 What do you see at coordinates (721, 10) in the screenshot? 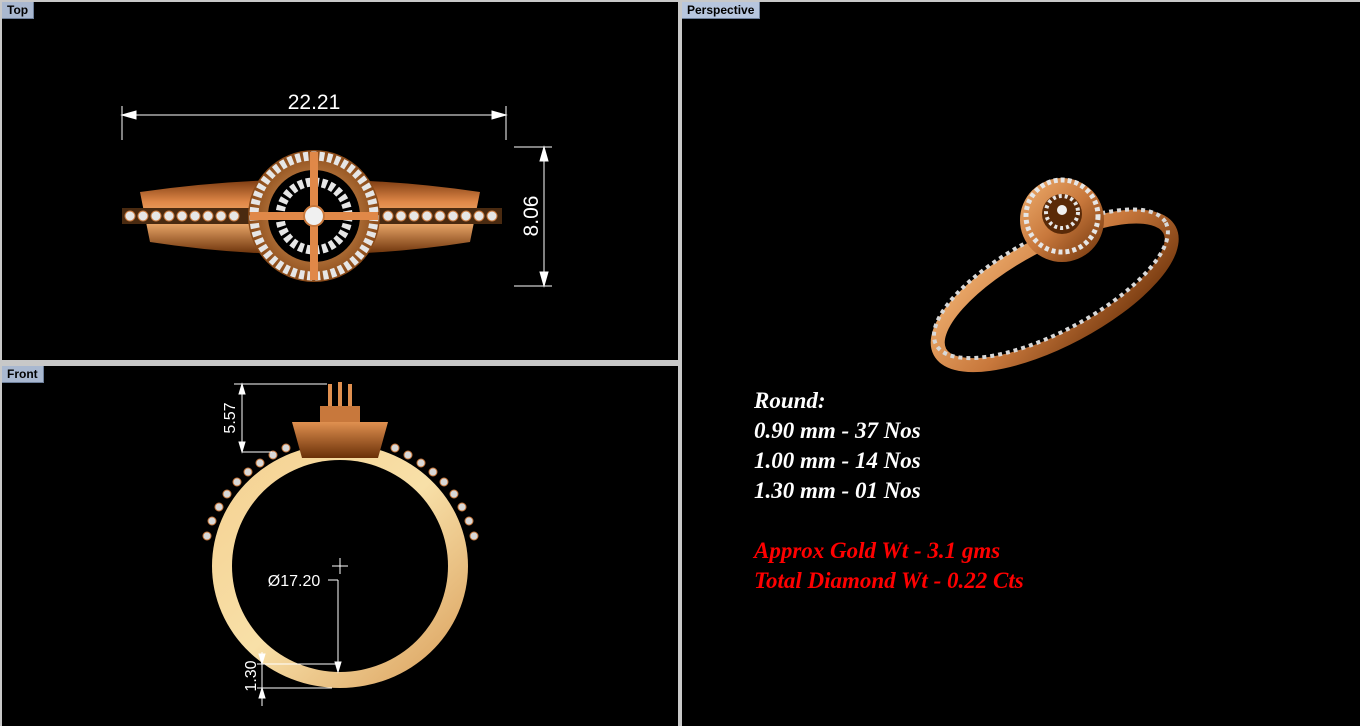
I see `perspective-viewport-label: Perspective` at bounding box center [721, 10].